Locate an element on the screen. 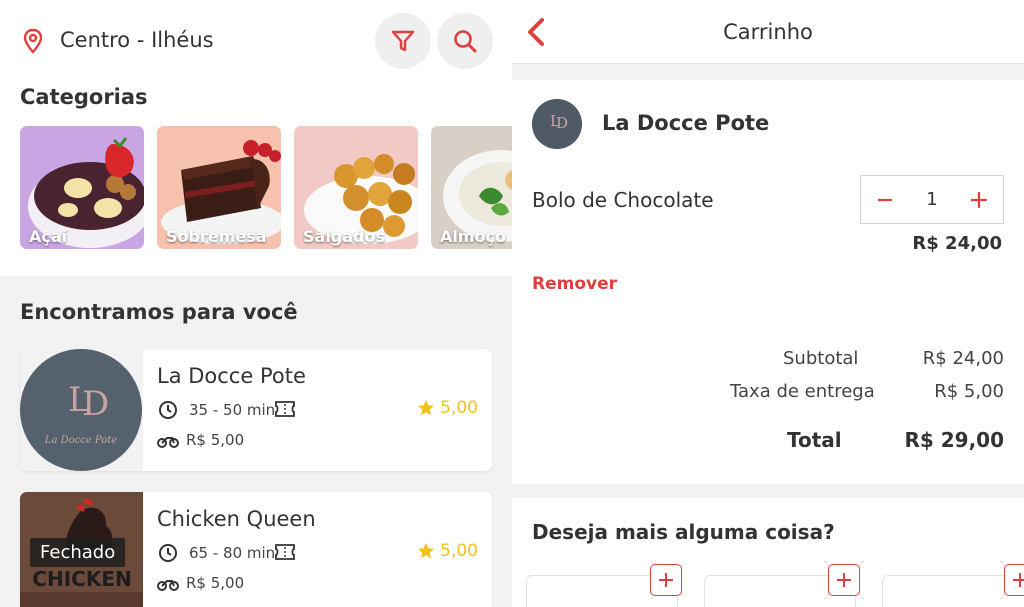 Image resolution: width=1024 pixels, height=607 pixels. category-almoco: Almoço is located at coordinates (471, 187).